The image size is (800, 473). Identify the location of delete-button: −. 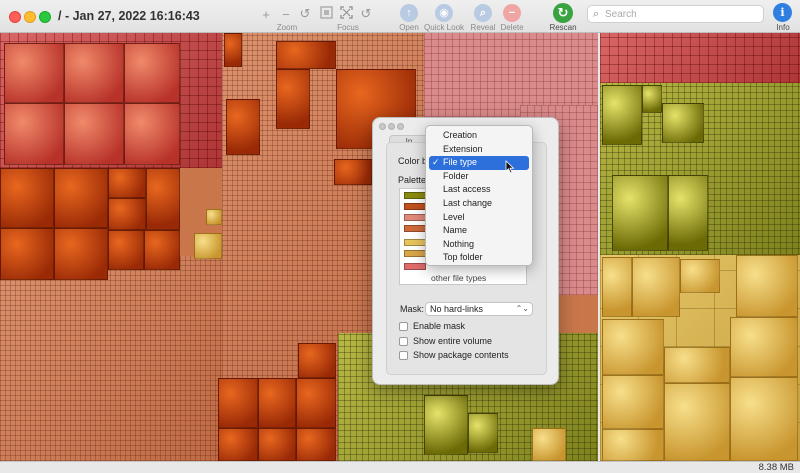
(512, 13).